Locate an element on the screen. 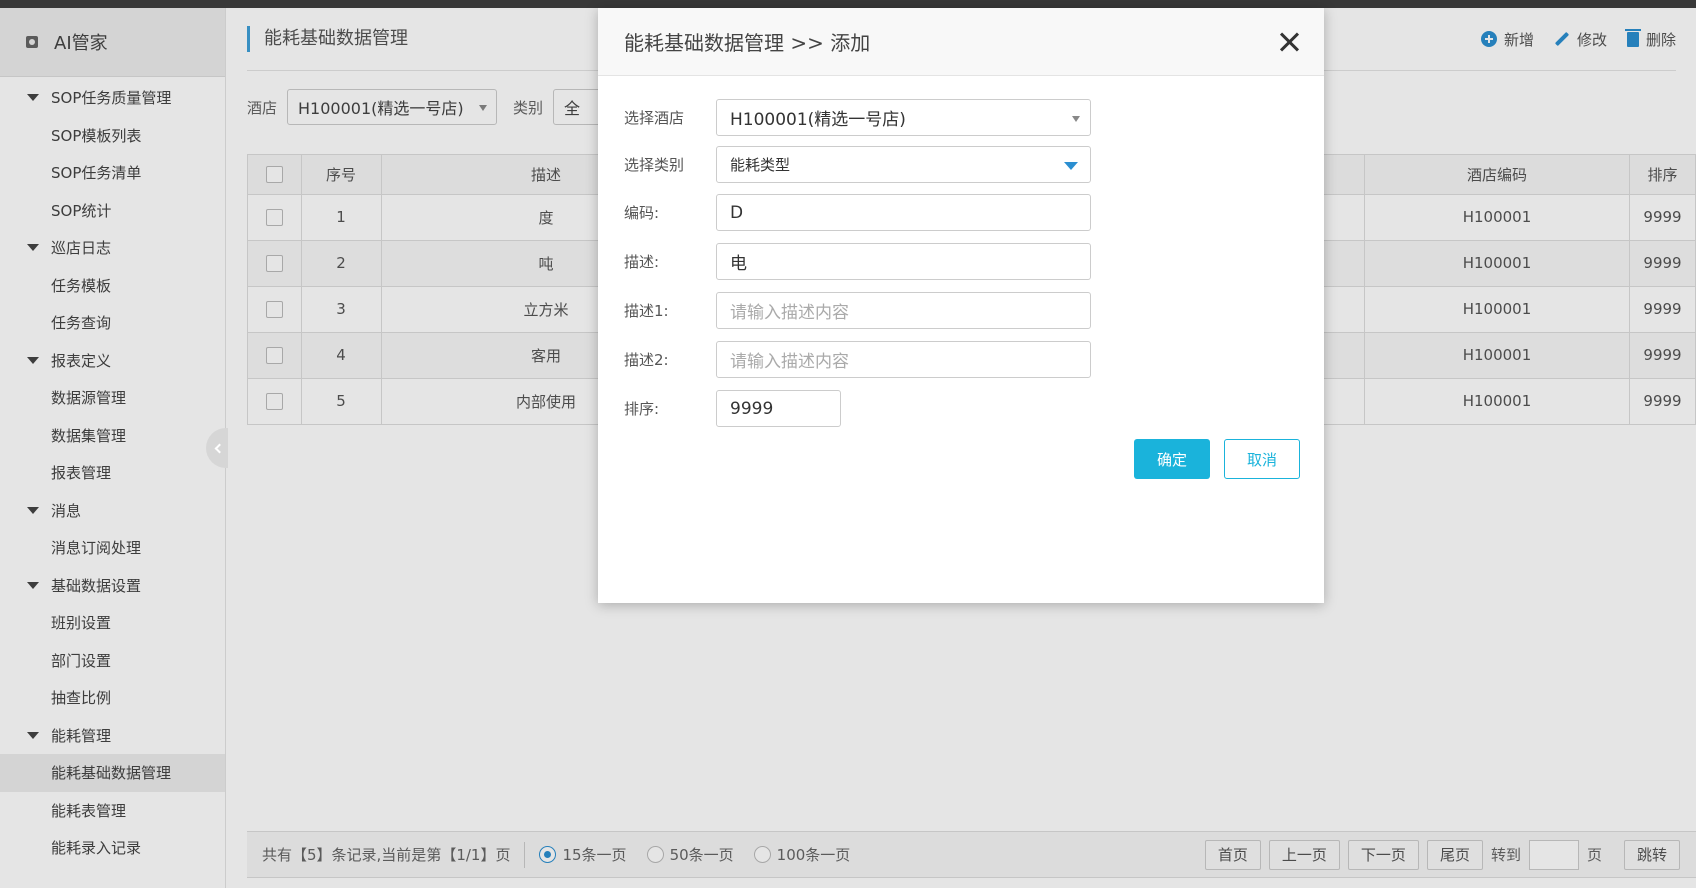 Image resolution: width=1696 pixels, height=888 pixels. code-field-label: 编码: is located at coordinates (642, 213).